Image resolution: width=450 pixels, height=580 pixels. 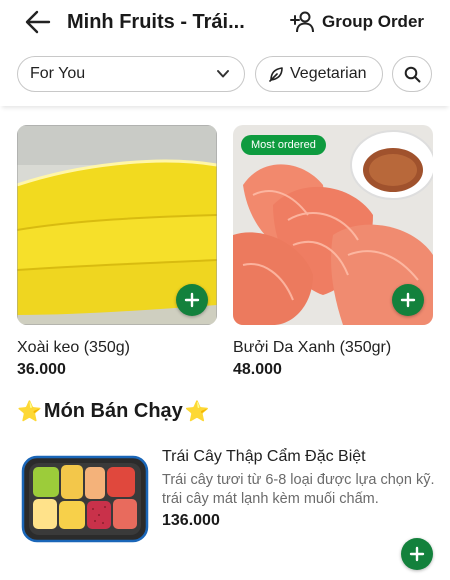 I want to click on fruit-platter-photo, so click(x=85, y=499).